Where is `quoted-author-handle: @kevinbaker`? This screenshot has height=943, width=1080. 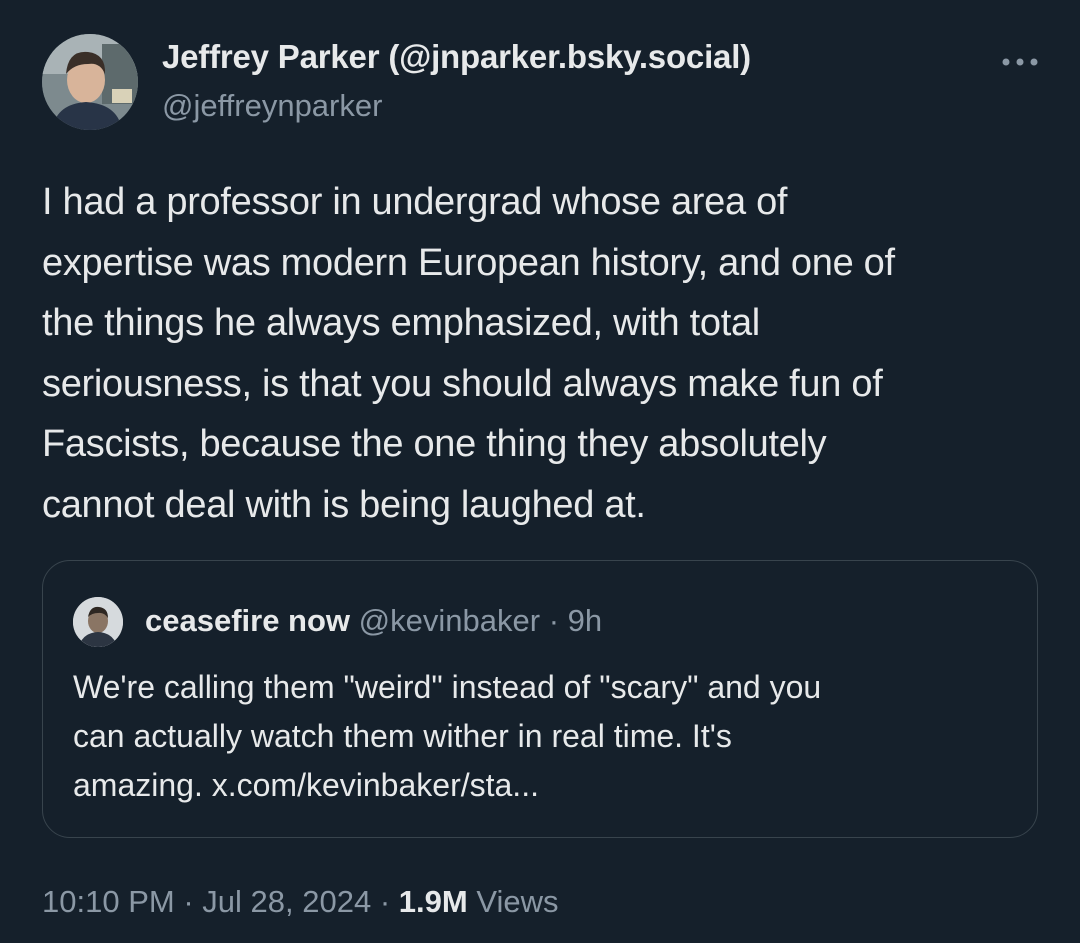 quoted-author-handle: @kevinbaker is located at coordinates (449, 620).